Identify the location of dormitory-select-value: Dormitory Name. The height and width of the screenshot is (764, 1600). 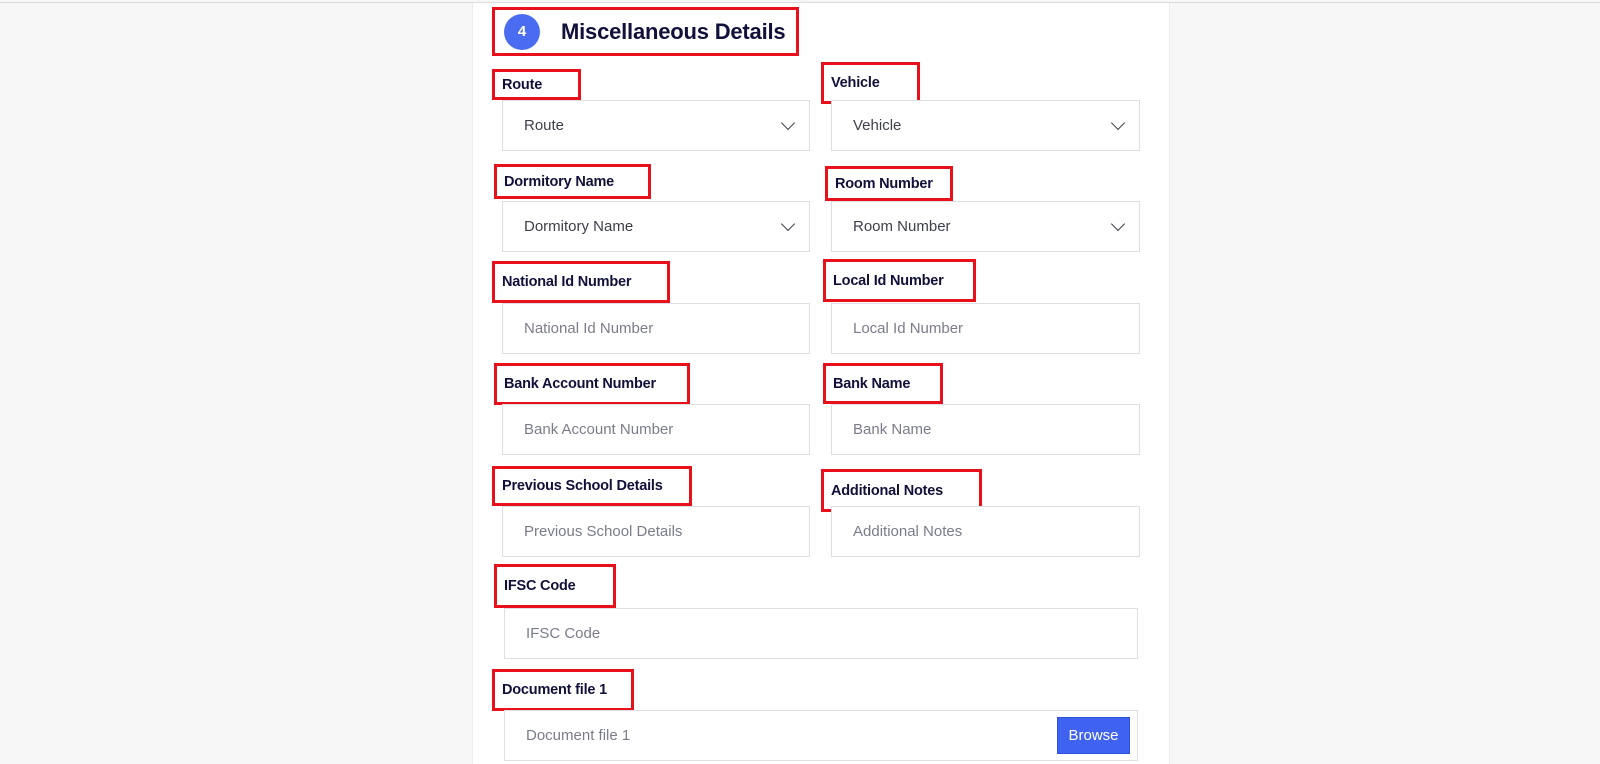
(579, 226).